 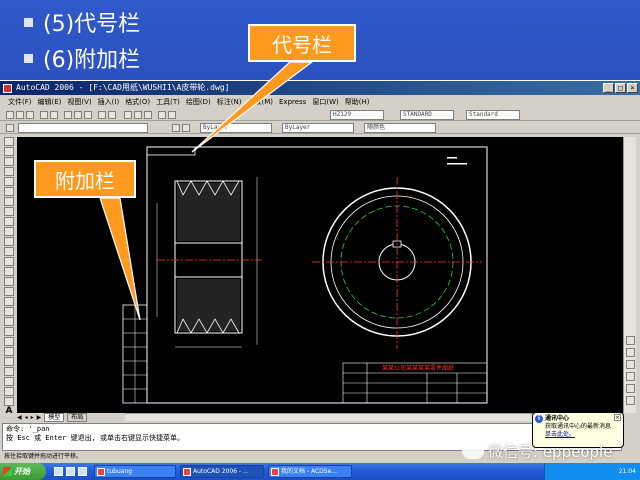 I want to click on dim-radius-icon, so click(x=630, y=364).